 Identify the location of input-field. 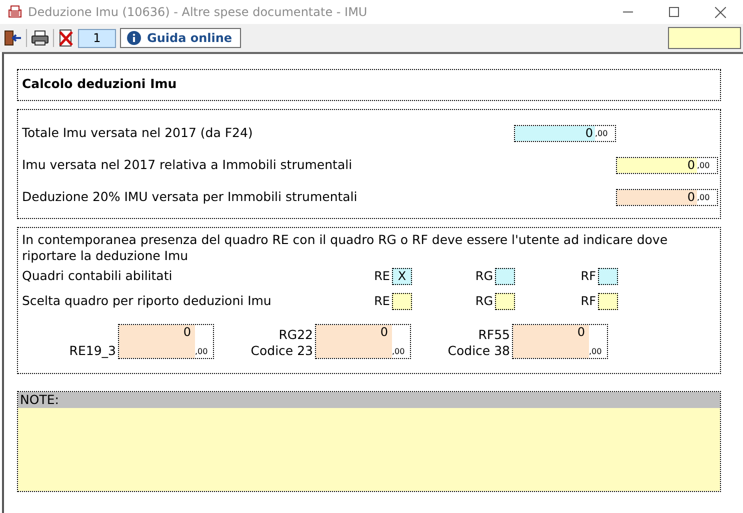
(704, 38).